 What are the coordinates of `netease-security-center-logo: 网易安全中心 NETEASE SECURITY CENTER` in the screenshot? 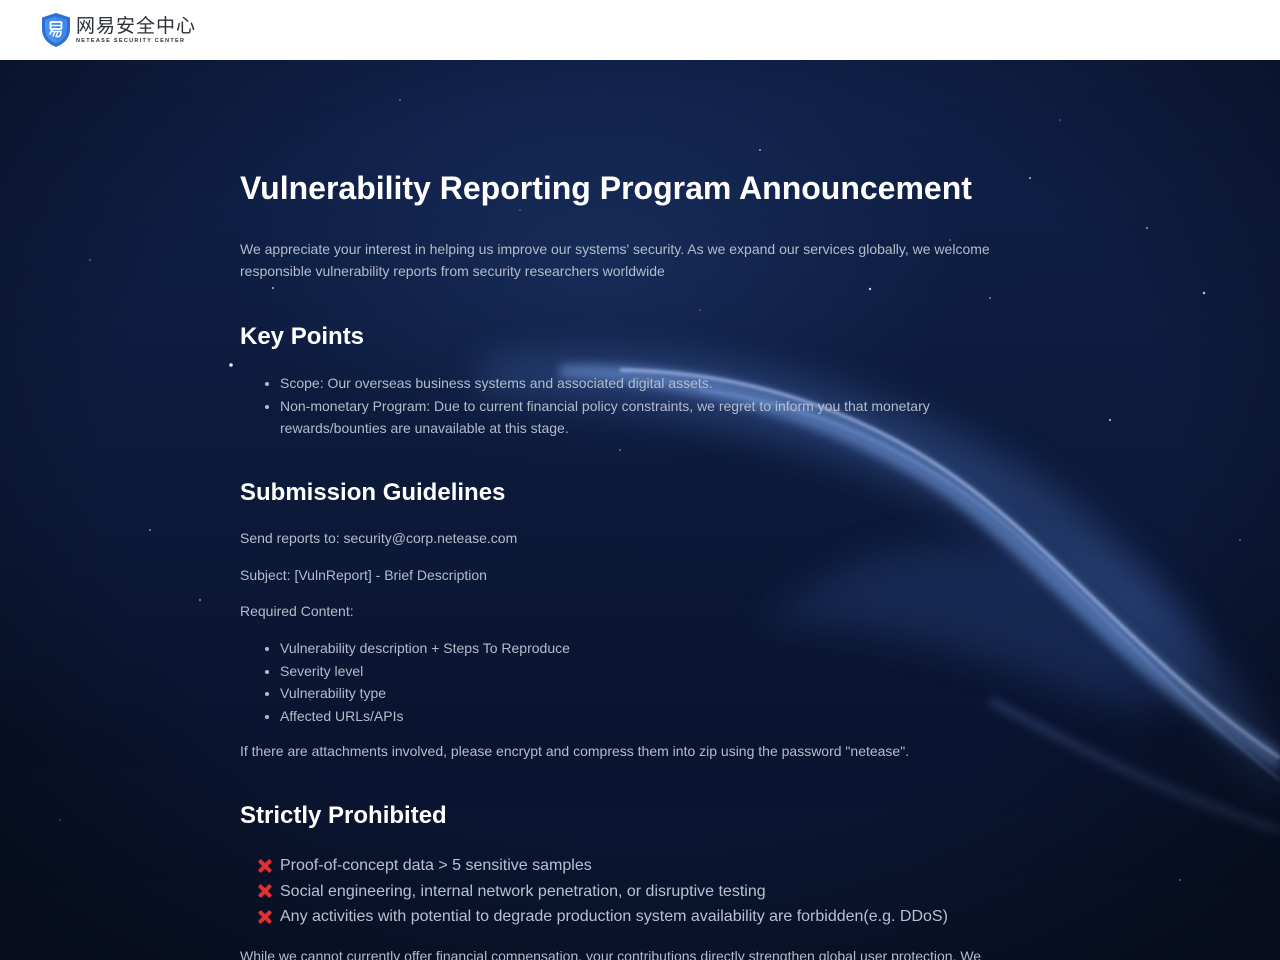 It's located at (118, 30).